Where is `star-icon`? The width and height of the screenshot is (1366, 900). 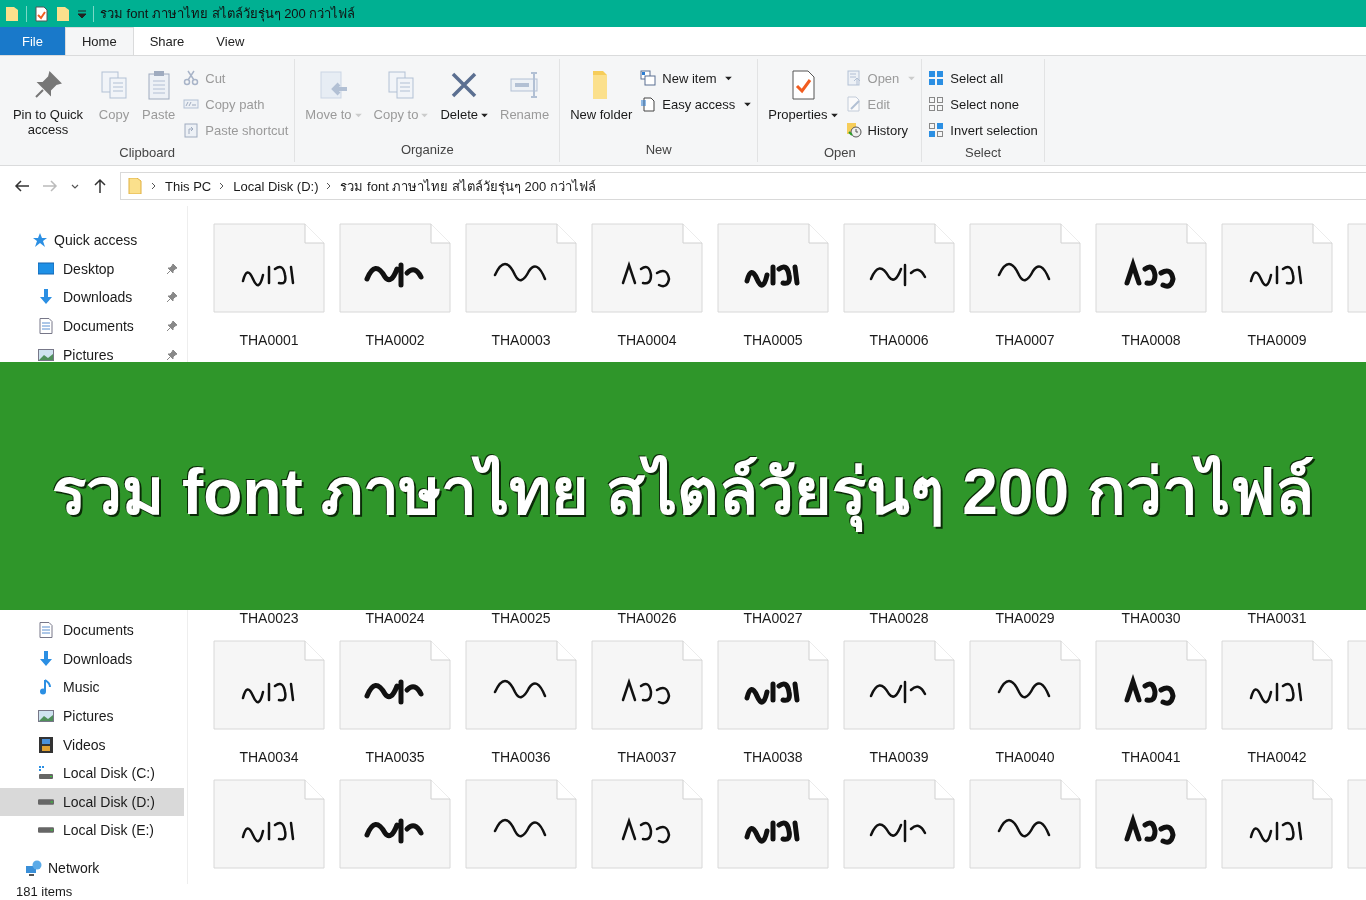 star-icon is located at coordinates (40, 240).